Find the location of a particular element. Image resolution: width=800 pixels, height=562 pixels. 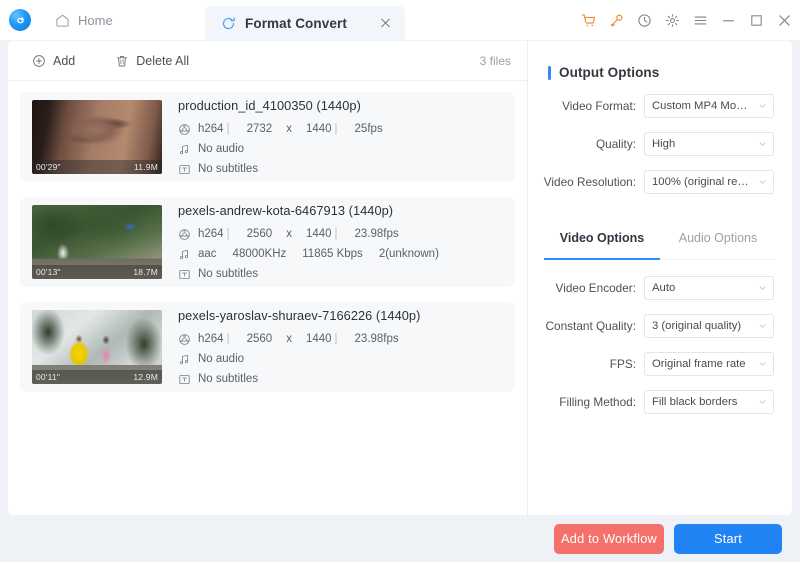

field-quality: Quality: High is located at coordinates (660, 144).